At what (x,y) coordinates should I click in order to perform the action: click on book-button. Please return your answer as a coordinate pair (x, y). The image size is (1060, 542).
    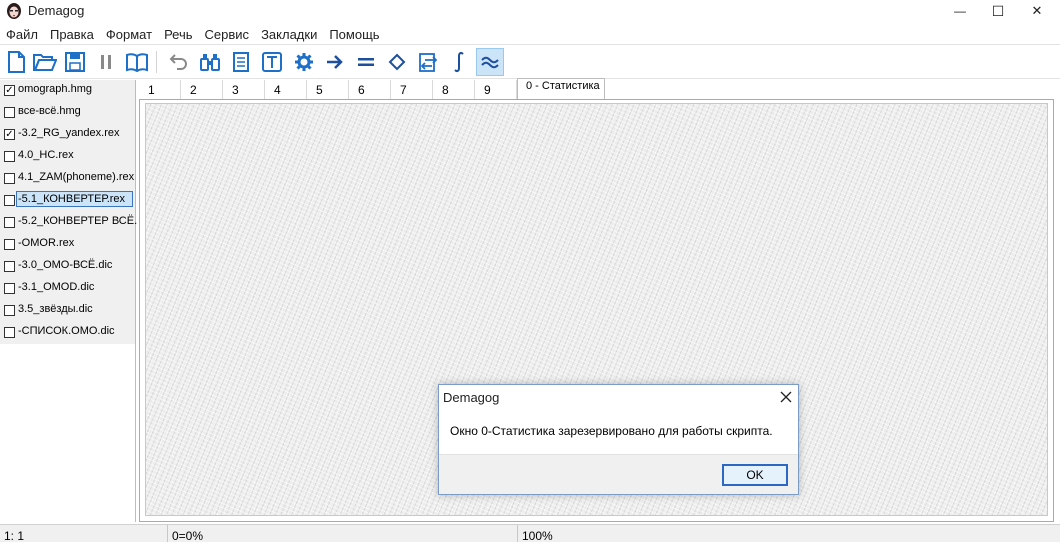
    Looking at the image, I should click on (137, 62).